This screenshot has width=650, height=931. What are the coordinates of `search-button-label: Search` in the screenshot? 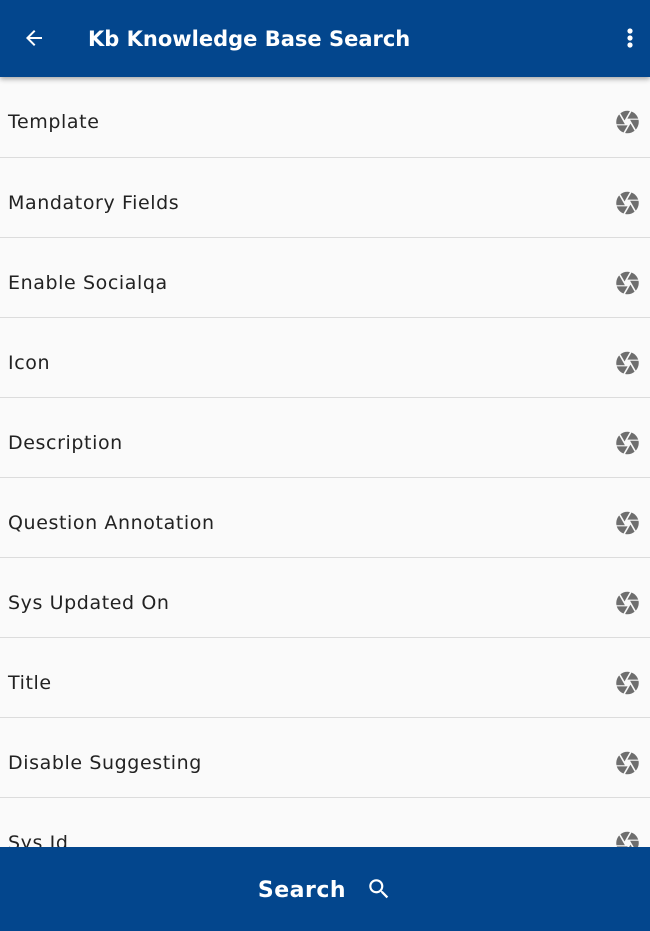 It's located at (302, 890).